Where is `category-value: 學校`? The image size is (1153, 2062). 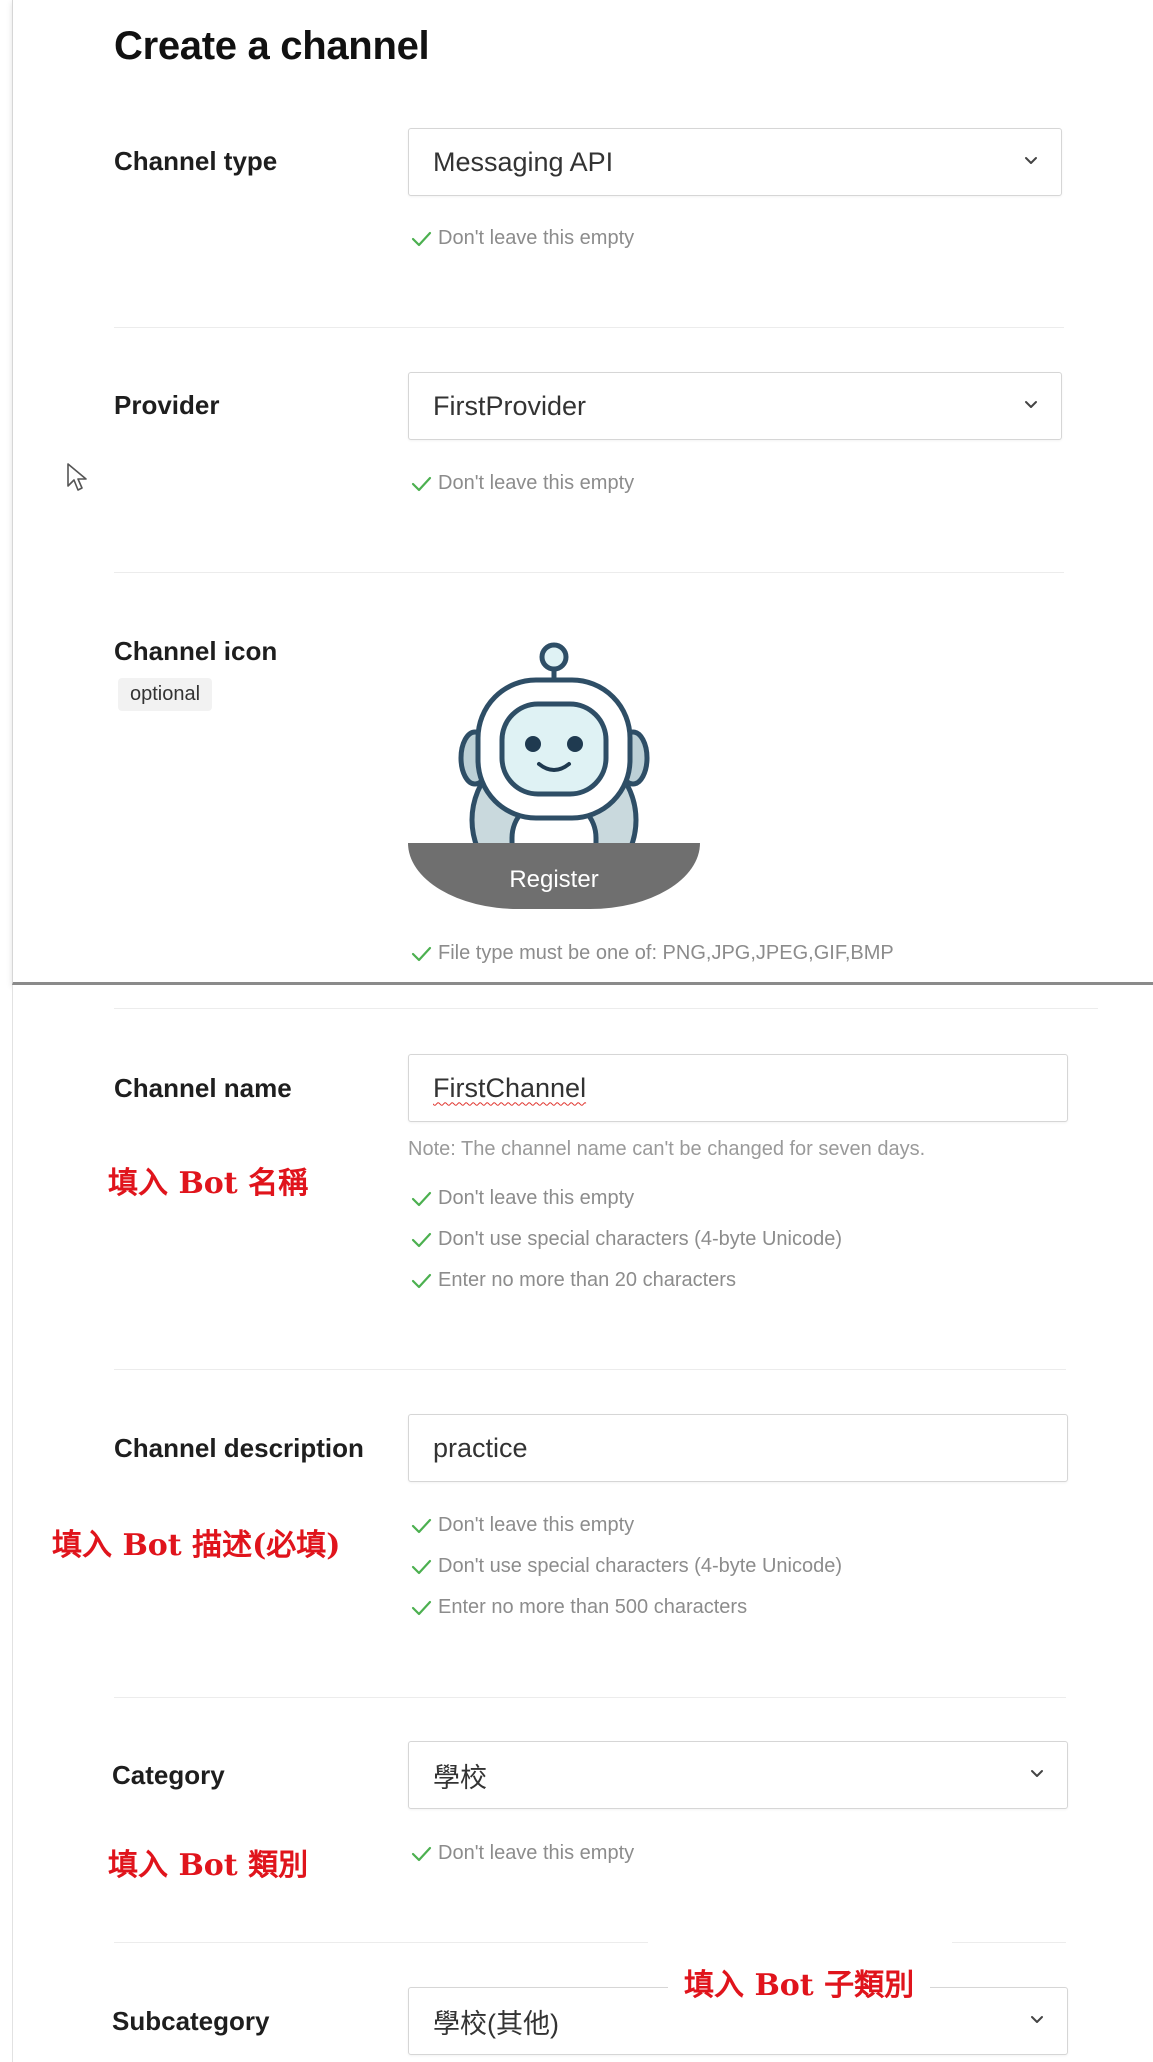
category-value: 學校 is located at coordinates (460, 1777).